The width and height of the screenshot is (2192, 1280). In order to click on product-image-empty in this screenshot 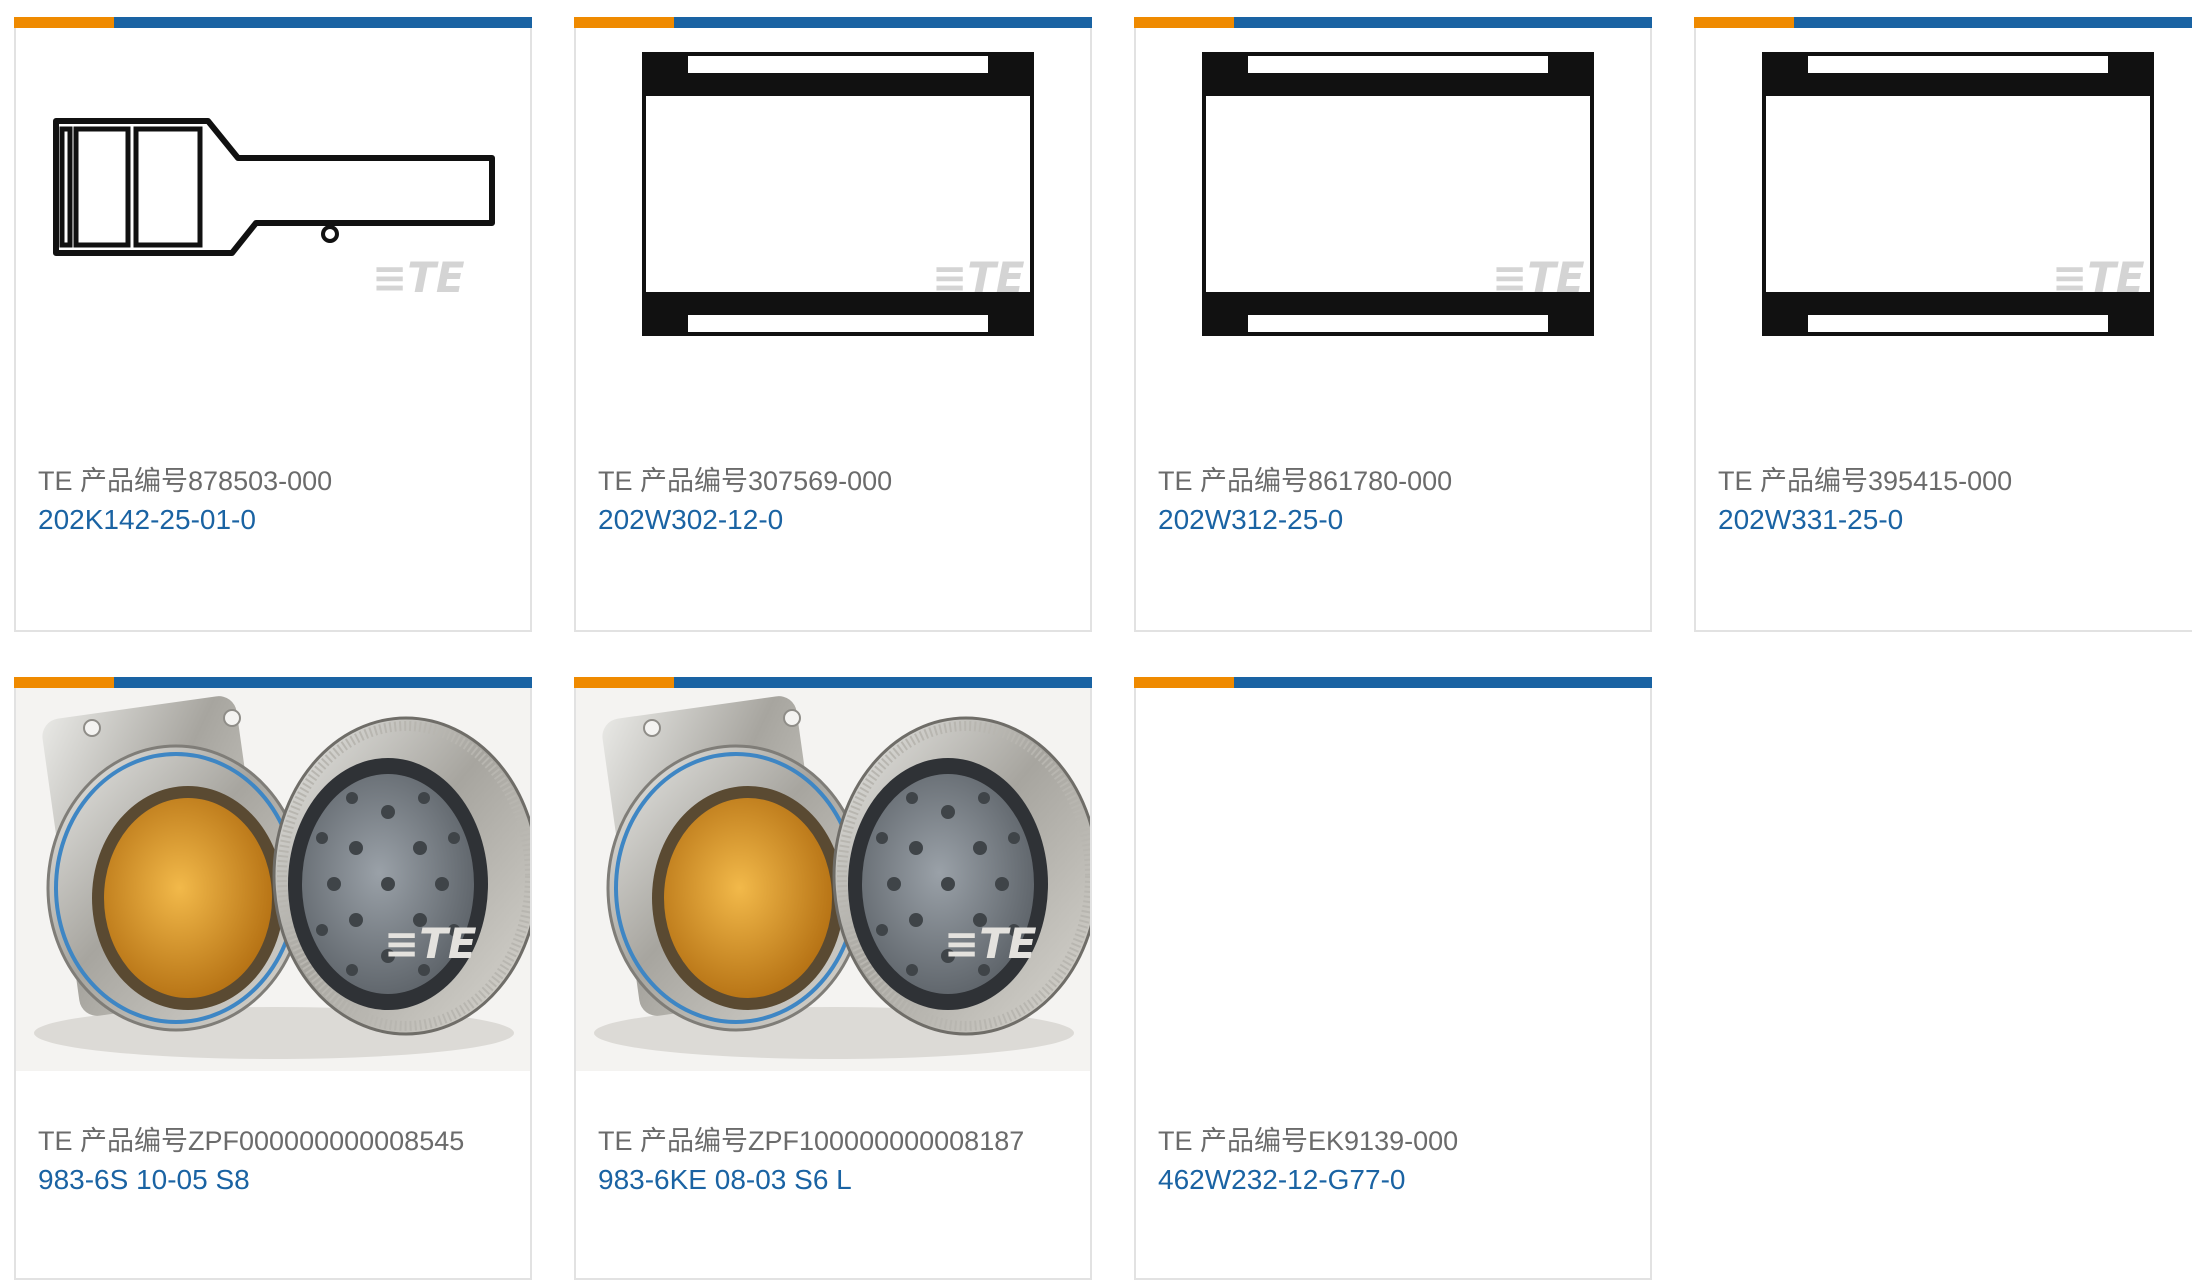, I will do `click(1393, 879)`.